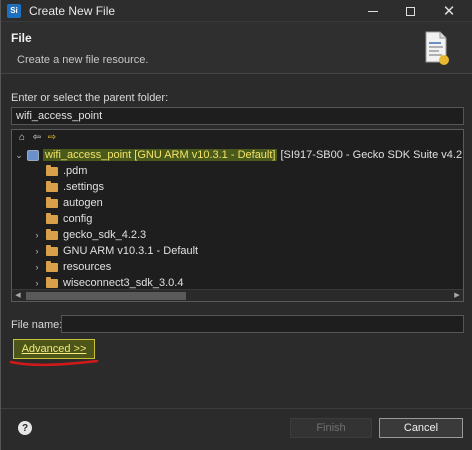  I want to click on maximize-button, so click(410, 11).